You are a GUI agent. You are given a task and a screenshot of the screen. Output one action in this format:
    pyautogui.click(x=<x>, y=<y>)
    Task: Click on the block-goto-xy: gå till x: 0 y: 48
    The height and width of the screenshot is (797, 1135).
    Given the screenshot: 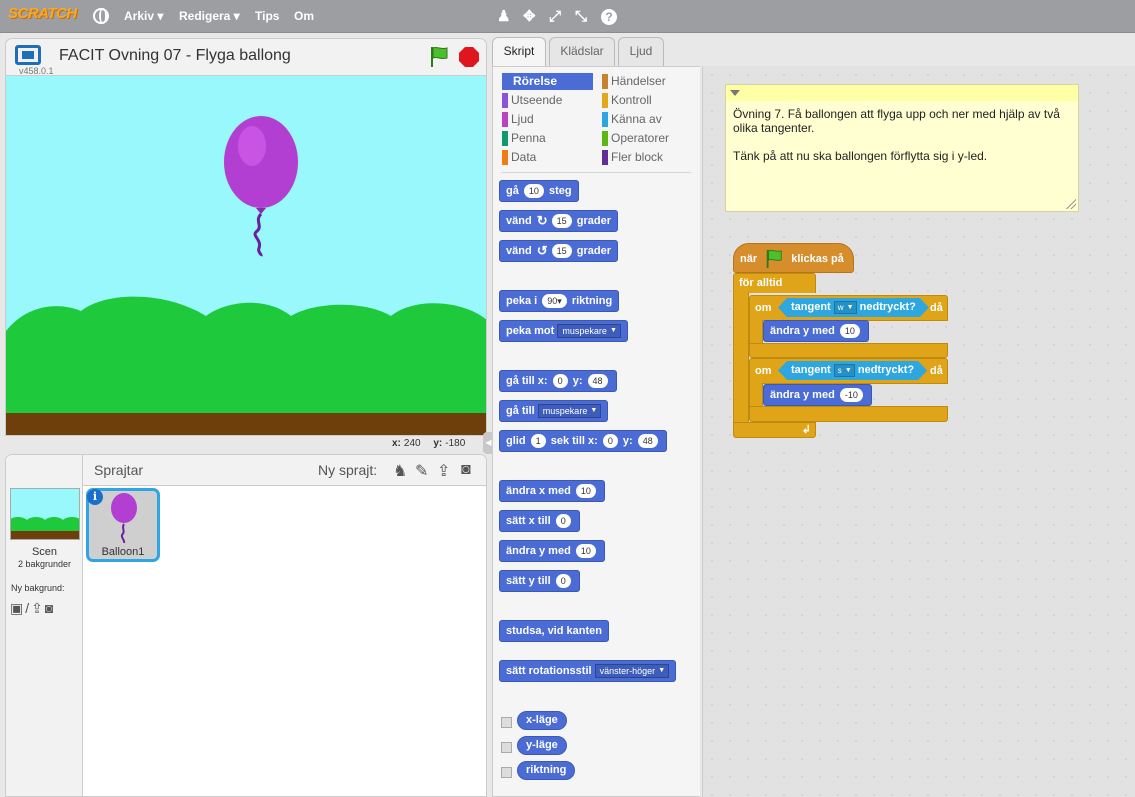 What is the action you would take?
    pyautogui.click(x=558, y=381)
    